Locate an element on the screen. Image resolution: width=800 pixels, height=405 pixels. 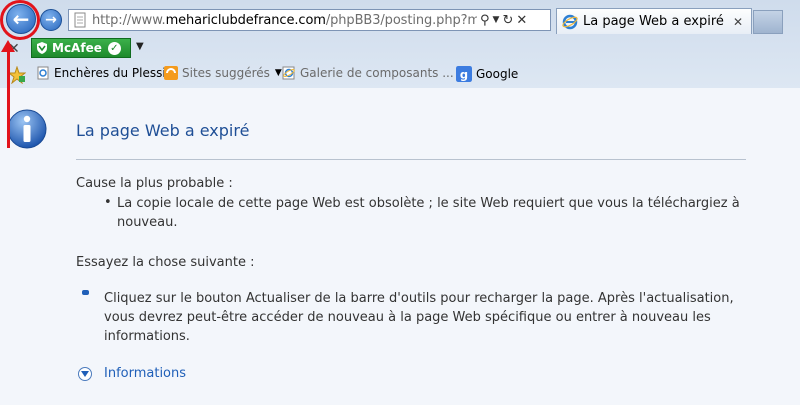
svg-text: g is located at coordinates (464, 75).